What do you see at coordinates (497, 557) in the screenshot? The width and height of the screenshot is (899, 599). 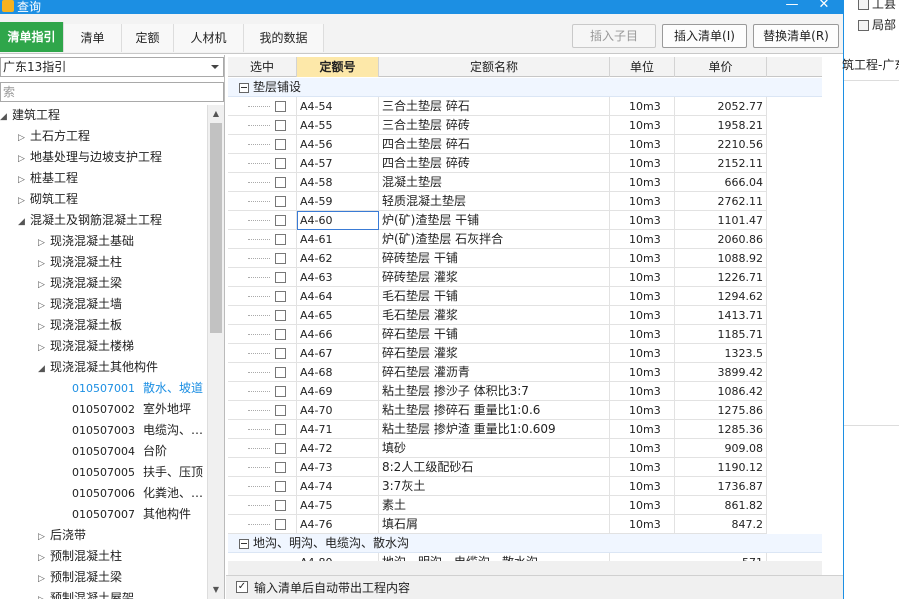 I see `table-row: A4-80 地沟、明沟、电缆沟、散水沟 571` at bounding box center [497, 557].